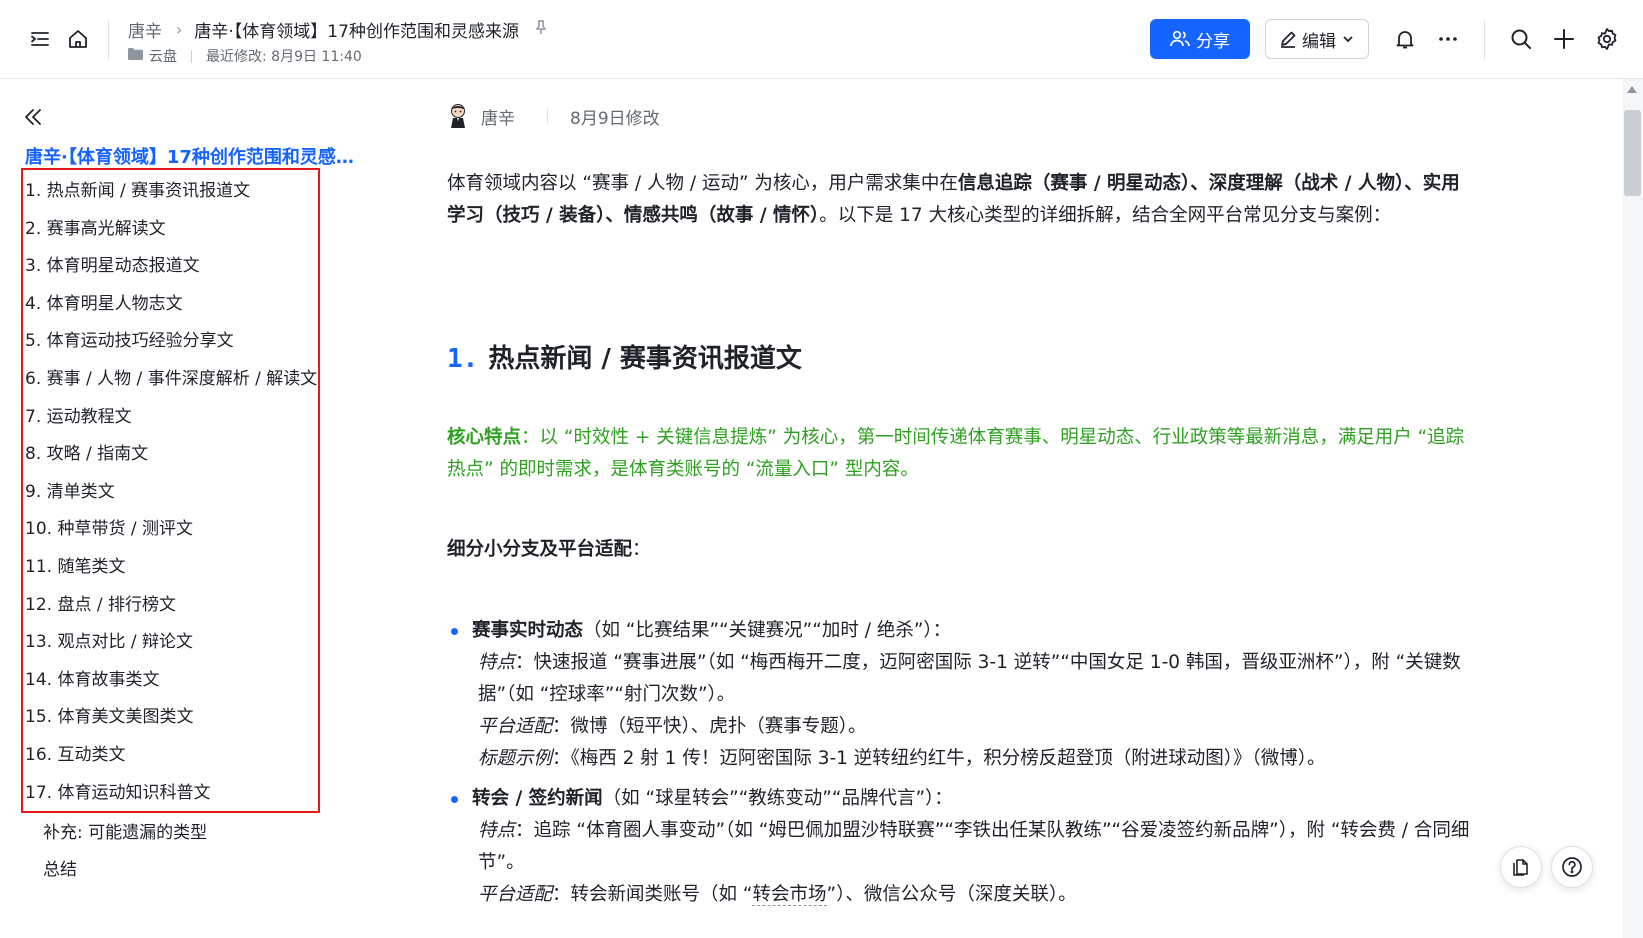 The height and width of the screenshot is (938, 1643). I want to click on toc-item: 13. 观点对比 / 辩论文, so click(171, 643).